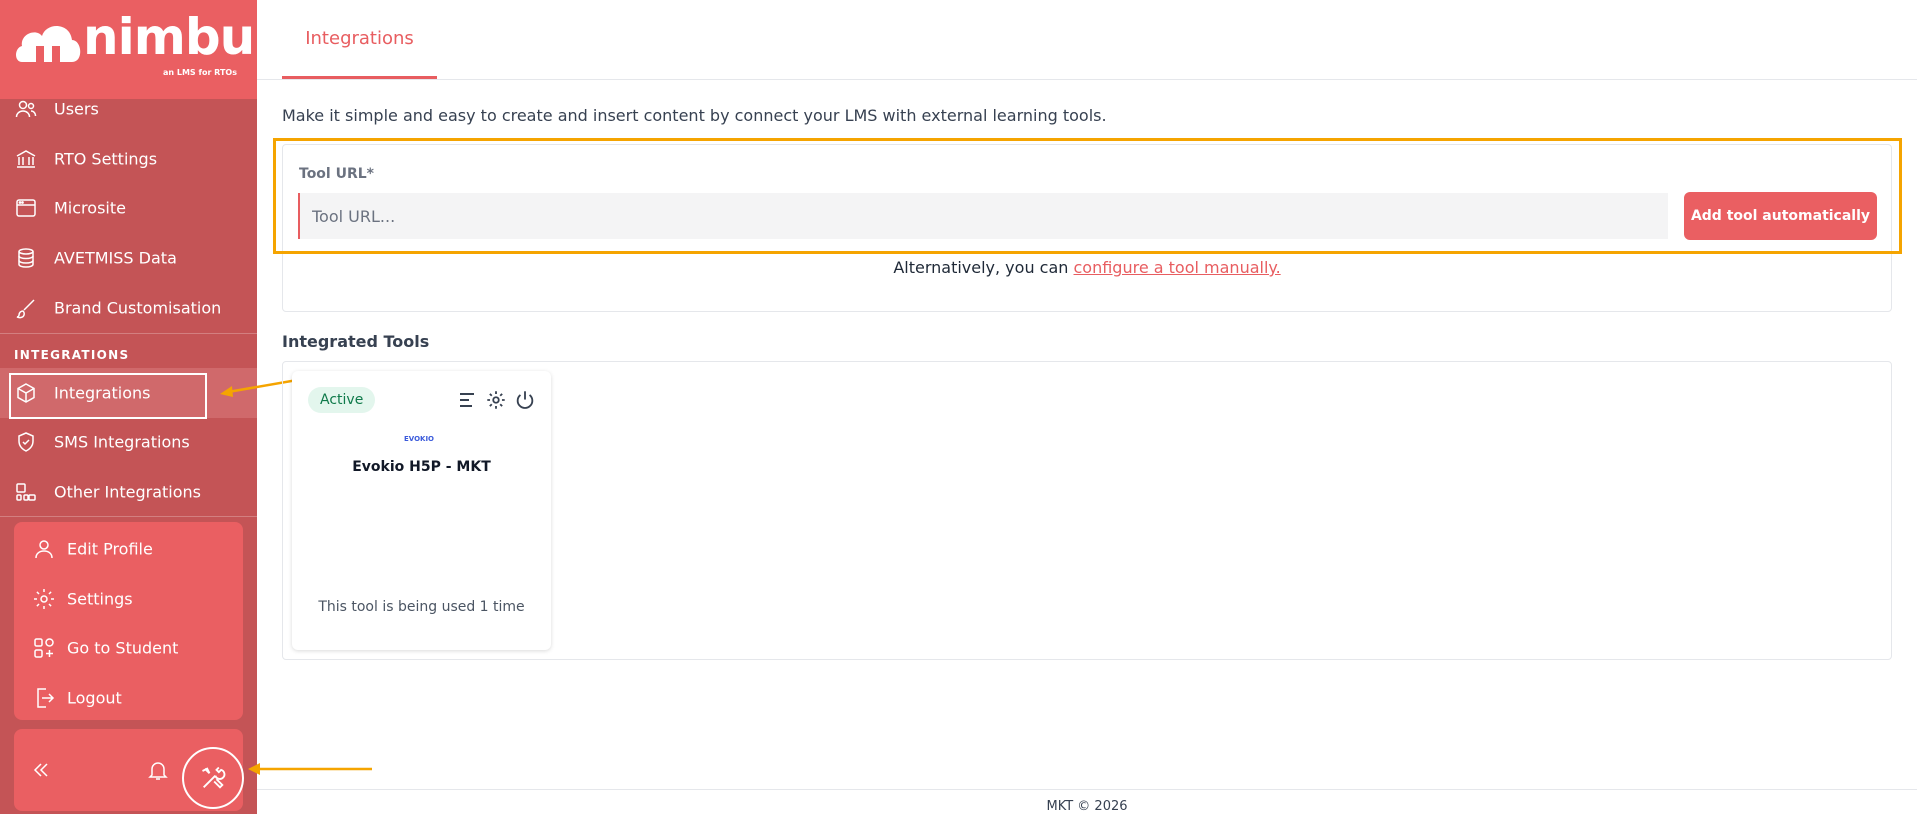 Image resolution: width=1917 pixels, height=814 pixels. Describe the element at coordinates (122, 442) in the screenshot. I see `sidebar-item-label: SMS Integrations` at that location.